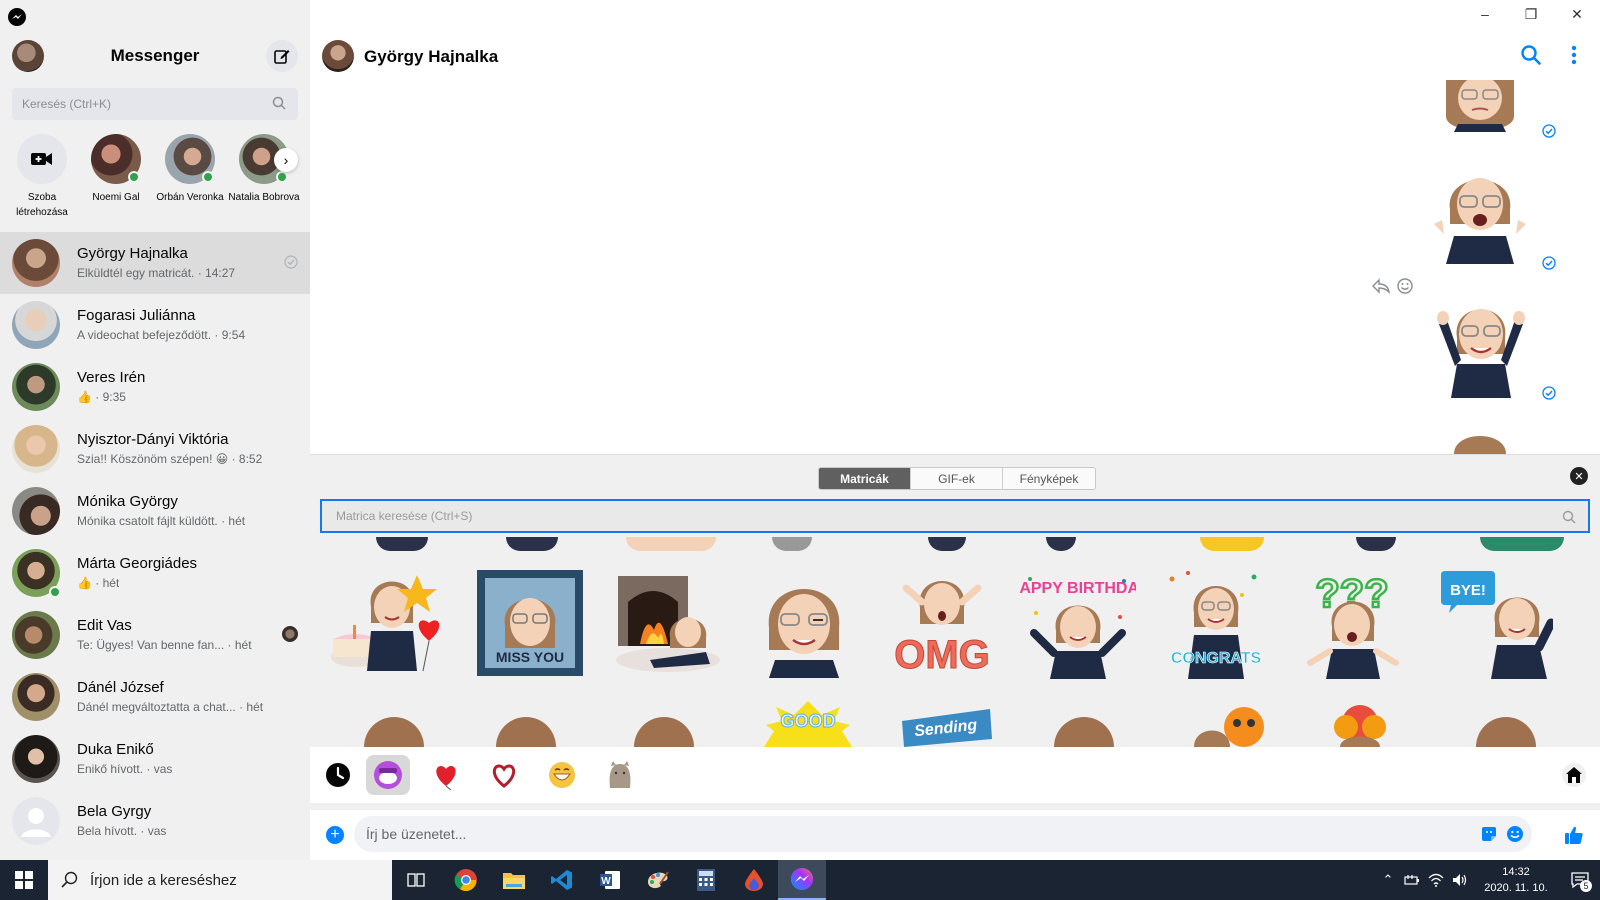 This screenshot has height=900, width=1600. I want to click on conversation-search, so click(155, 104).